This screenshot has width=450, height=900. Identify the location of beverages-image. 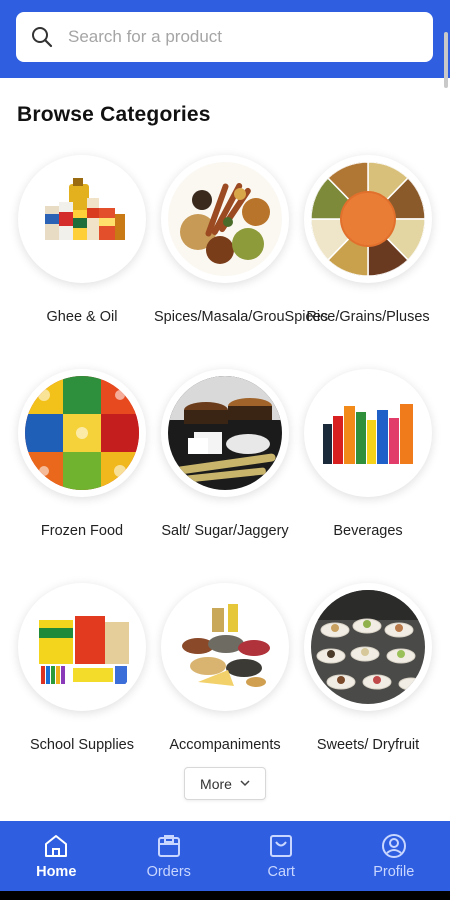
(368, 433).